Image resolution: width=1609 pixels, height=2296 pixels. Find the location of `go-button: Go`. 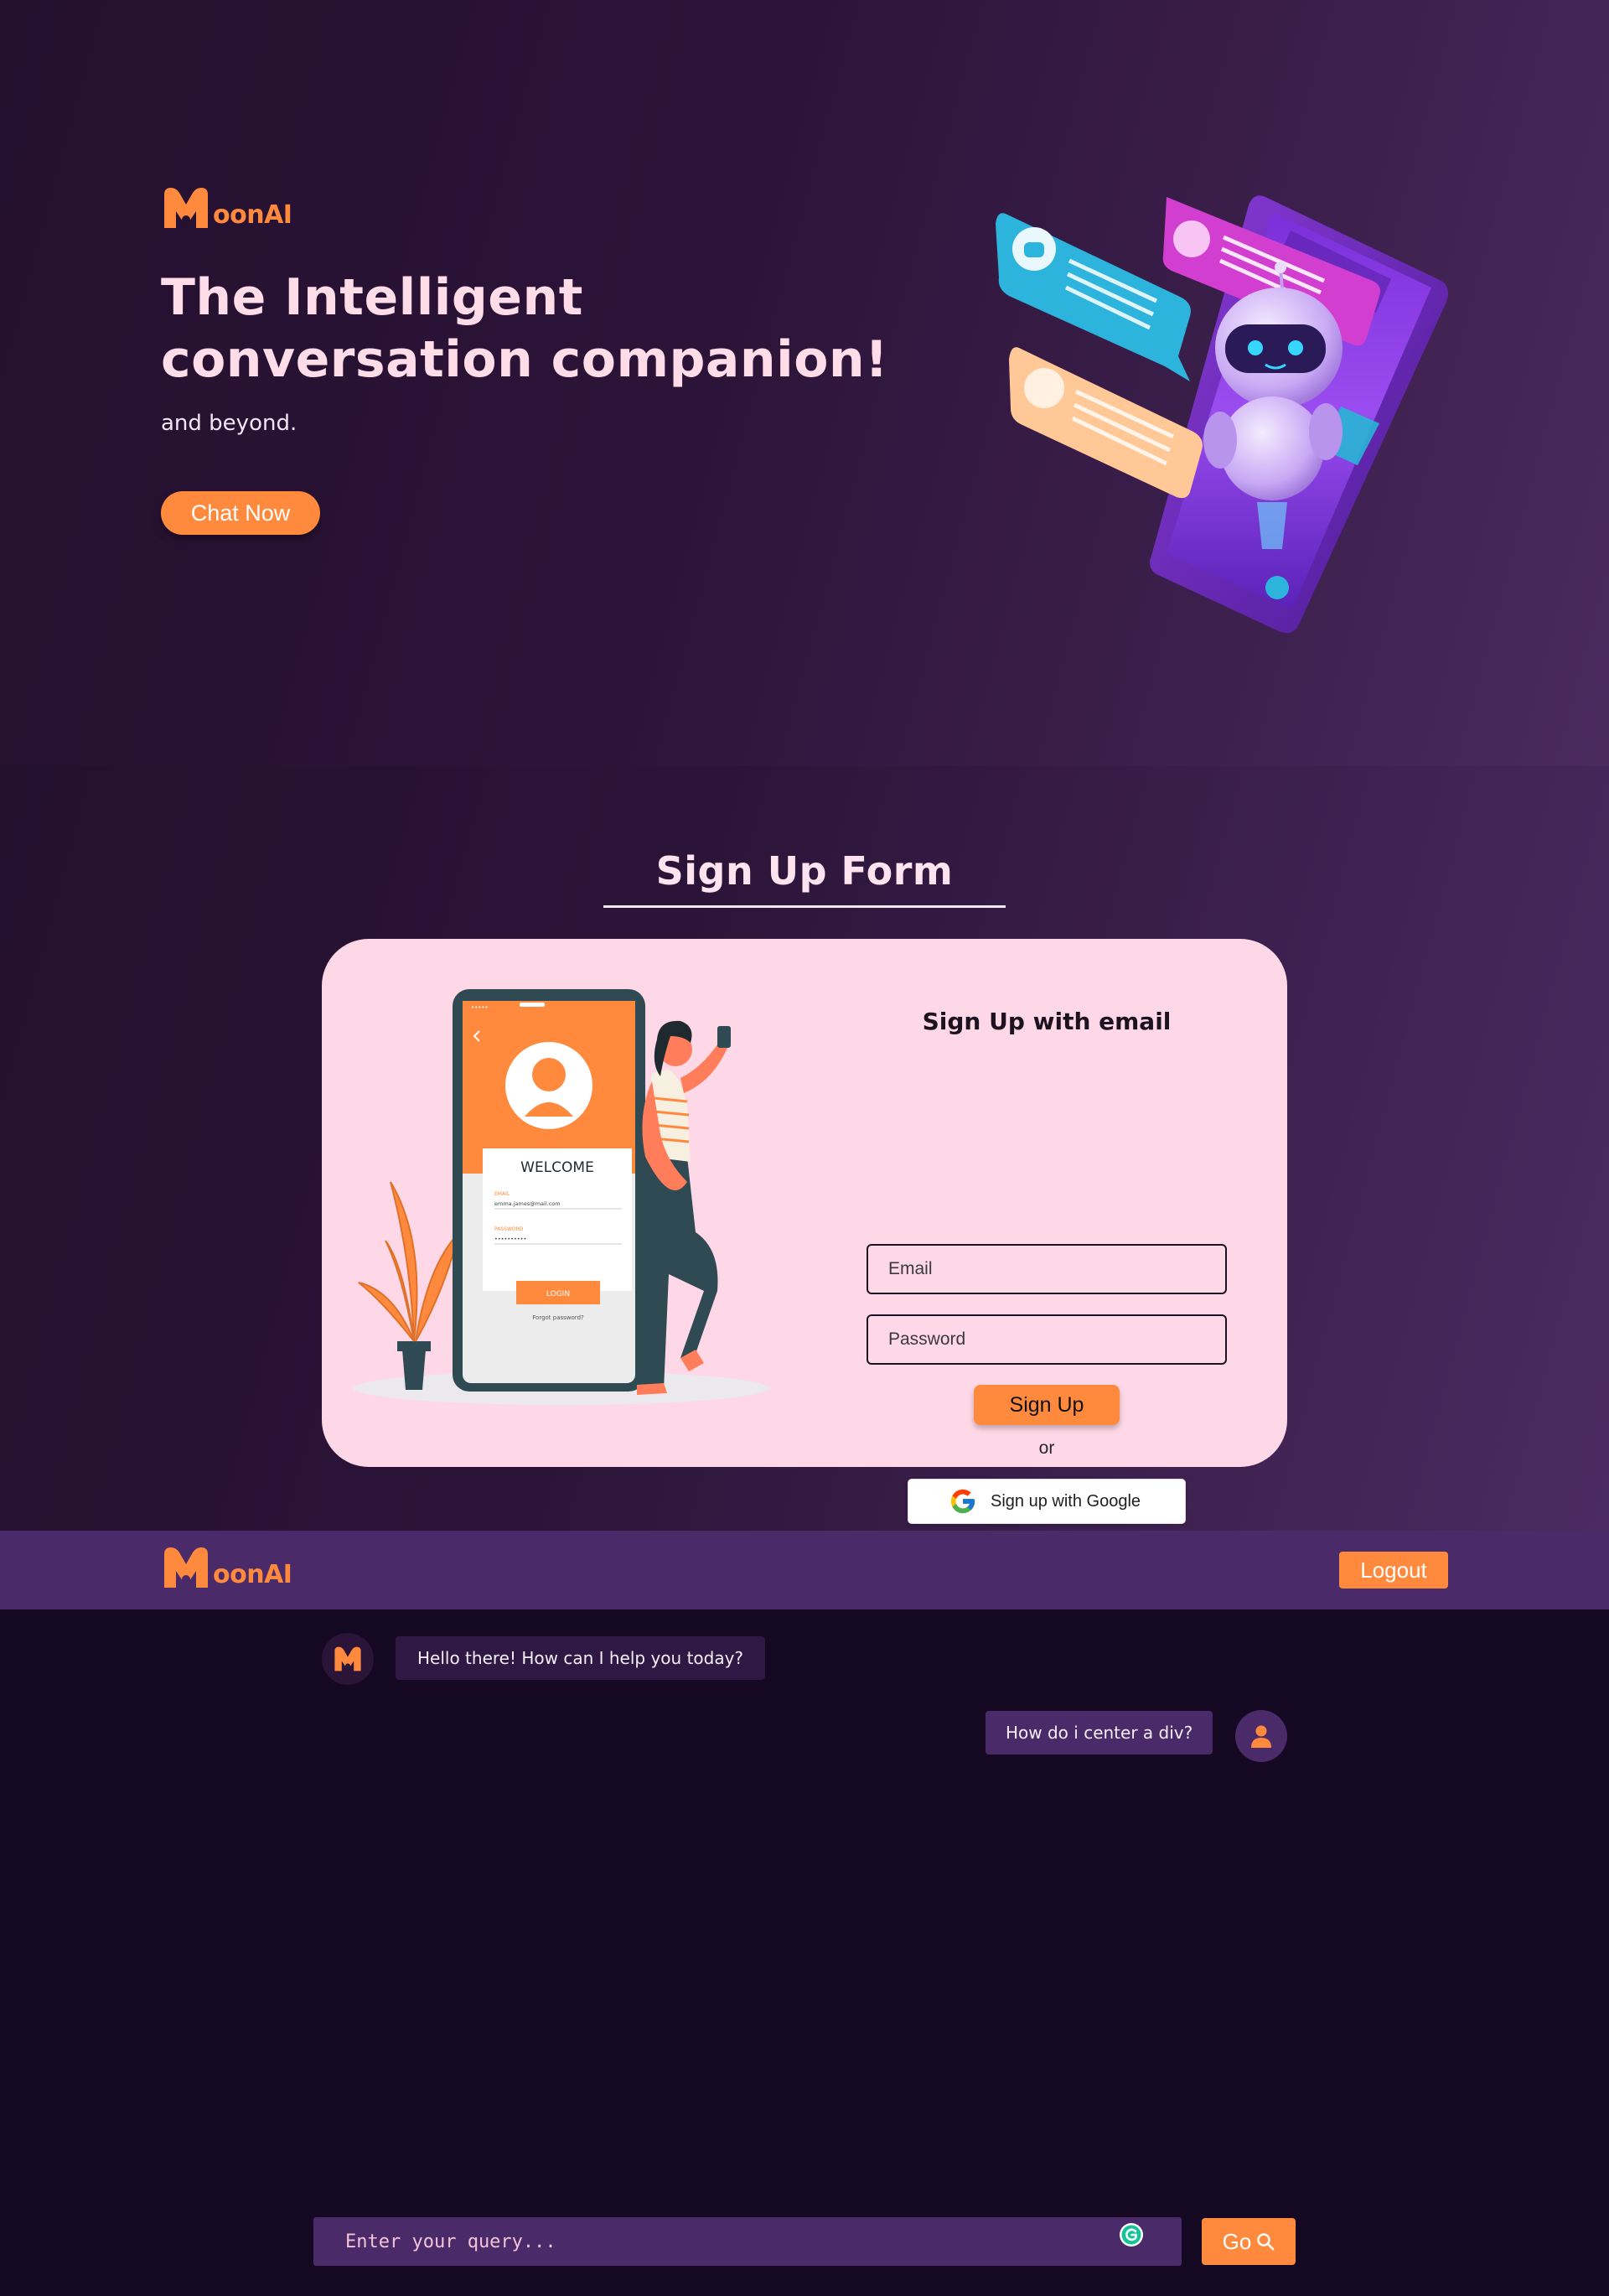

go-button: Go is located at coordinates (1249, 2241).